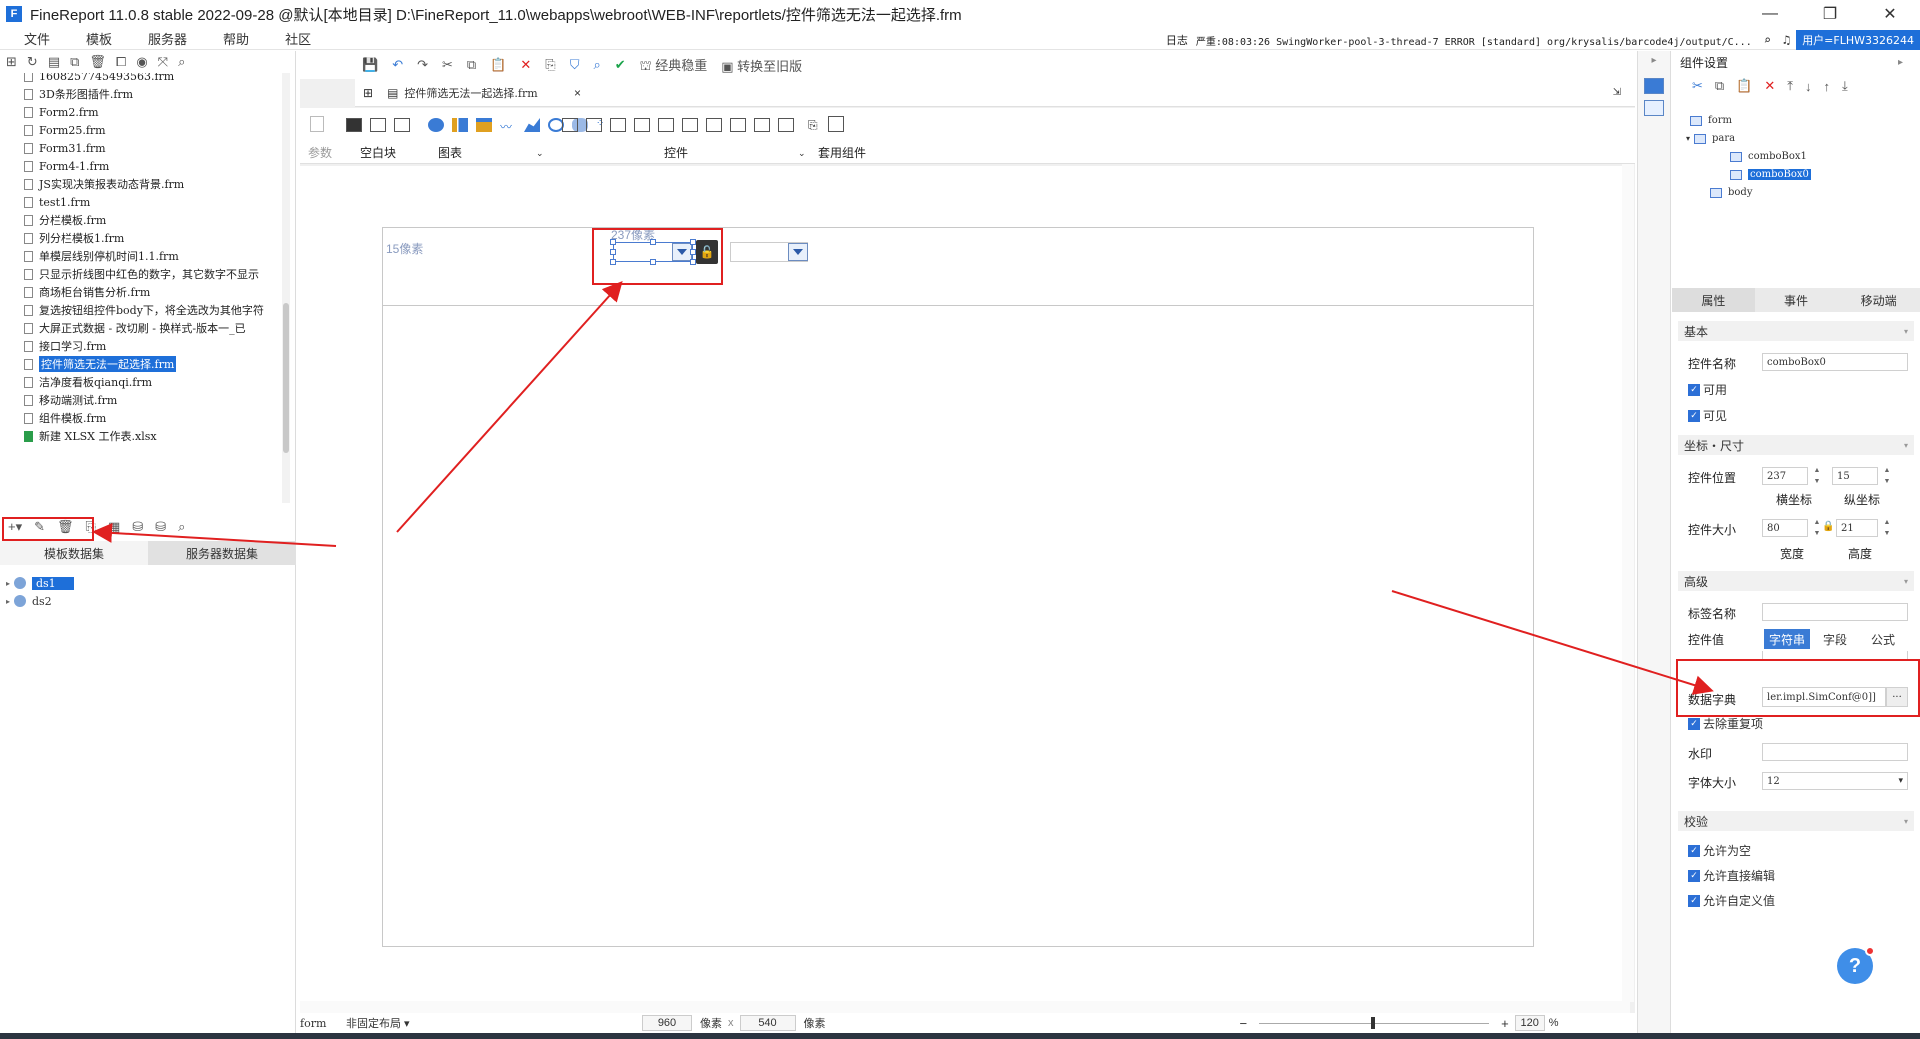 The height and width of the screenshot is (1039, 1920). Describe the element at coordinates (26, 601) in the screenshot. I see `dataset-item-ds2: ▸ ds2` at that location.